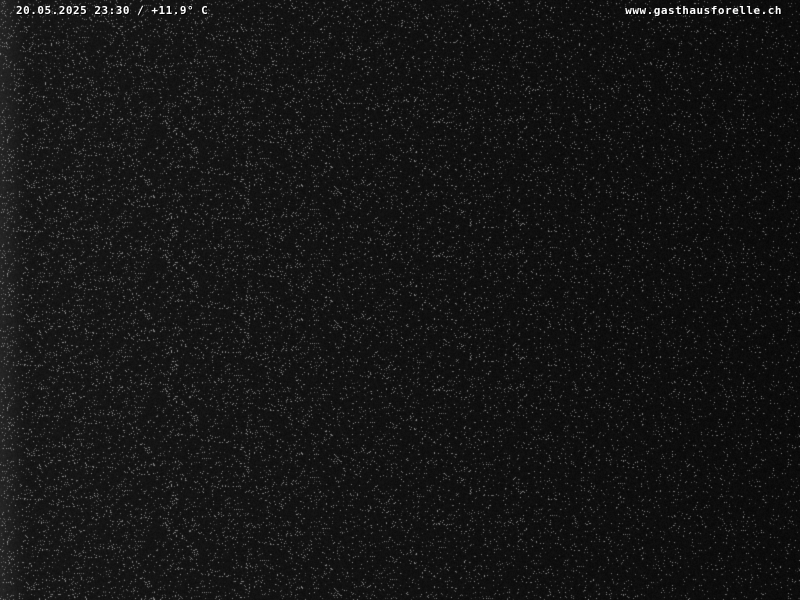 The height and width of the screenshot is (600, 800). What do you see at coordinates (703, 10) in the screenshot?
I see `website-watermark: www.gasthausforelle.ch` at bounding box center [703, 10].